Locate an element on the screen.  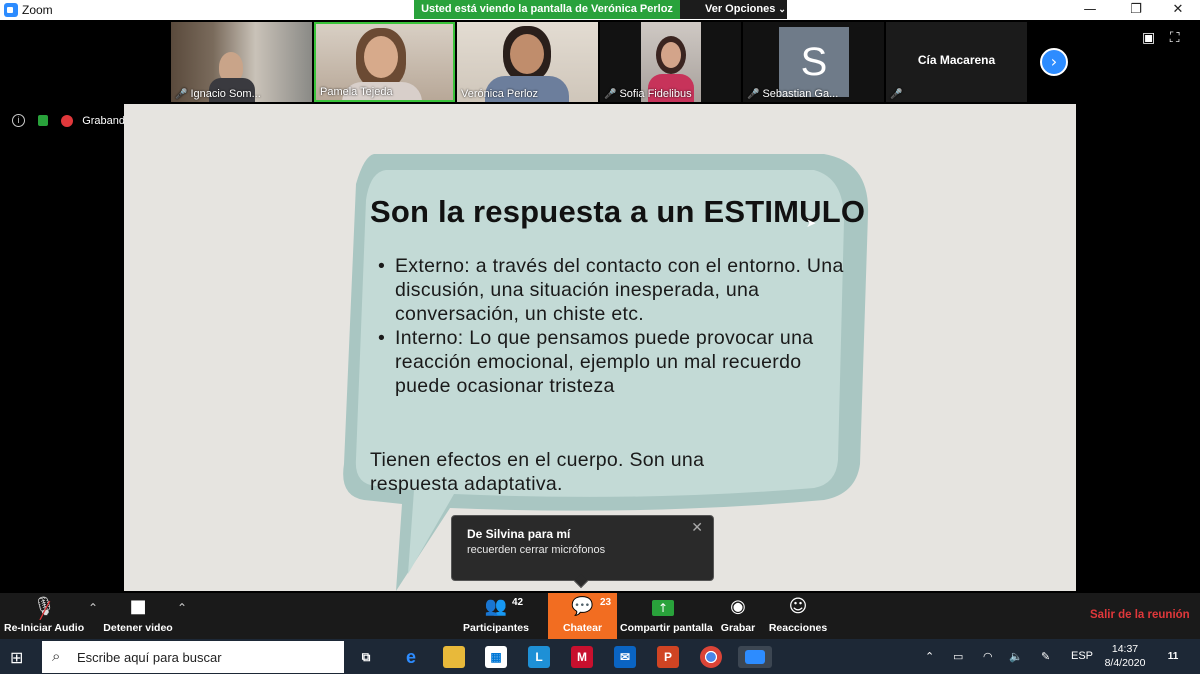
participants-button-label: Participantes is located at coordinates (496, 628).